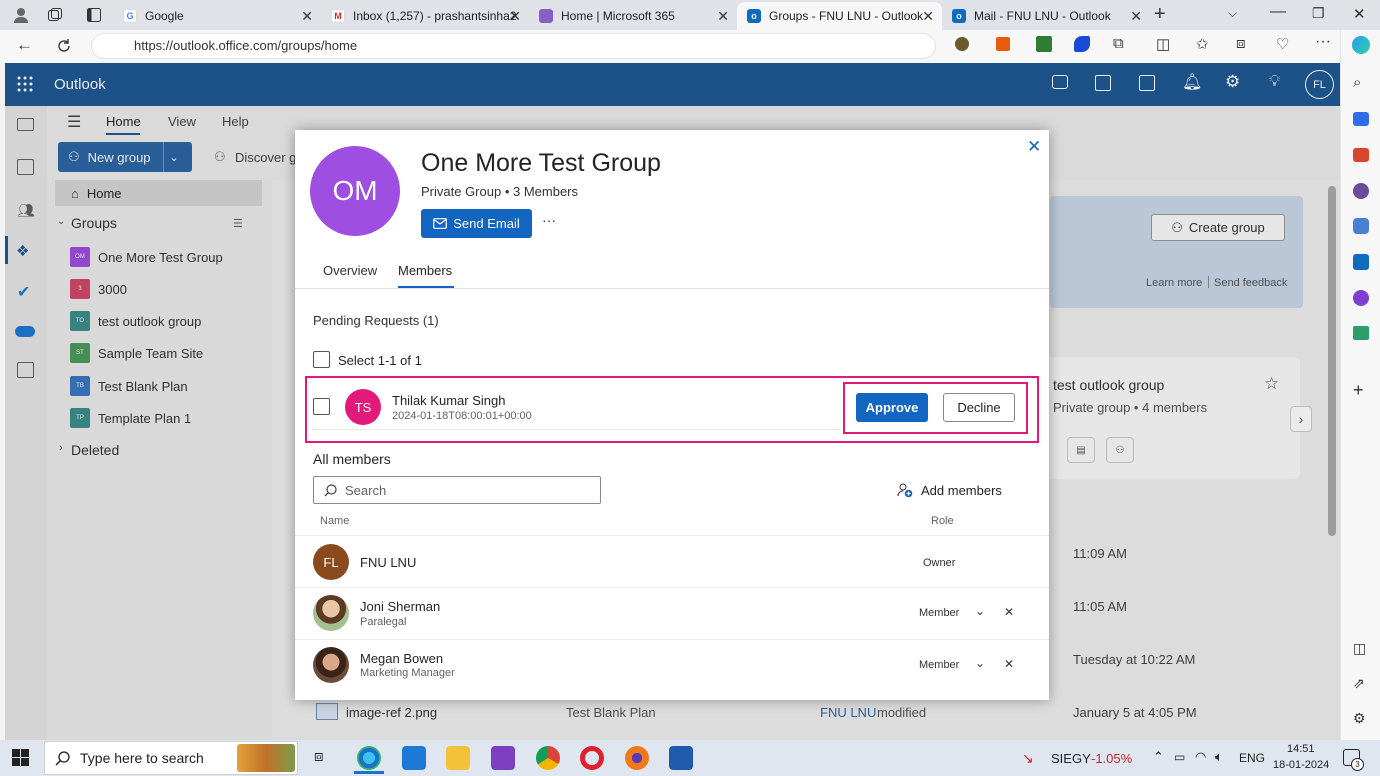 The height and width of the screenshot is (776, 1380). Describe the element at coordinates (457, 490) in the screenshot. I see `member-search-input: Search` at that location.